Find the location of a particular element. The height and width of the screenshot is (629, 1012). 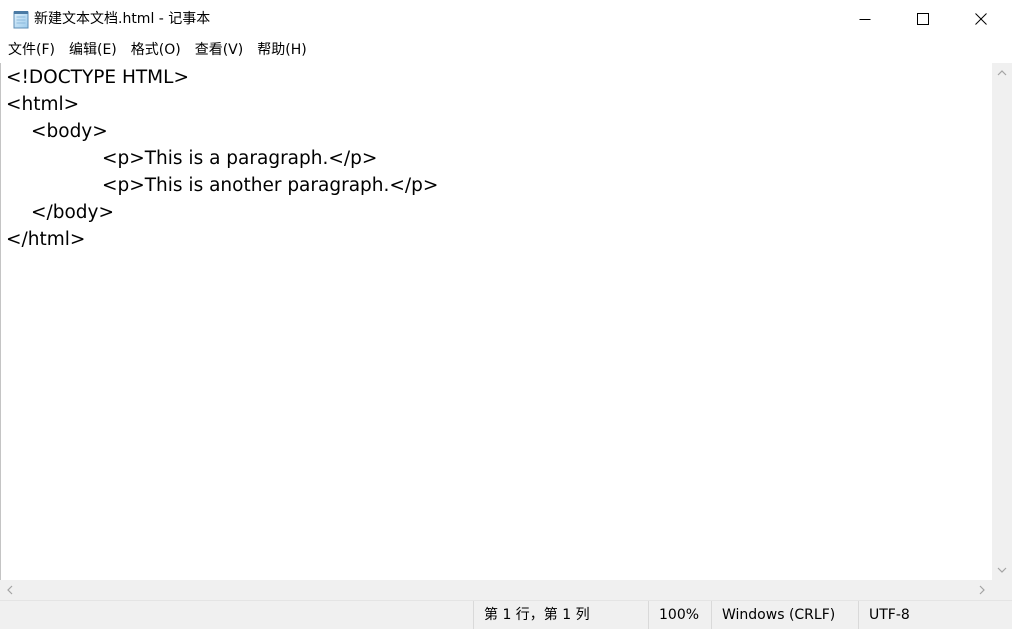

title-bar: 新建文本文档.html - 记事本 is located at coordinates (506, 19).